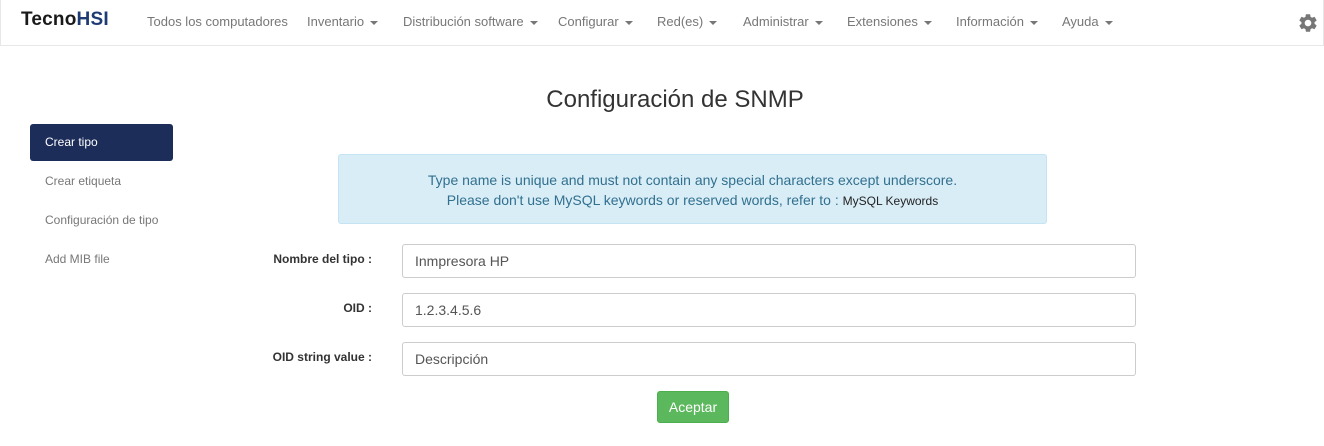 The height and width of the screenshot is (446, 1324). What do you see at coordinates (891, 201) in the screenshot?
I see `mysql-keywords-link: MySQL Keywords` at bounding box center [891, 201].